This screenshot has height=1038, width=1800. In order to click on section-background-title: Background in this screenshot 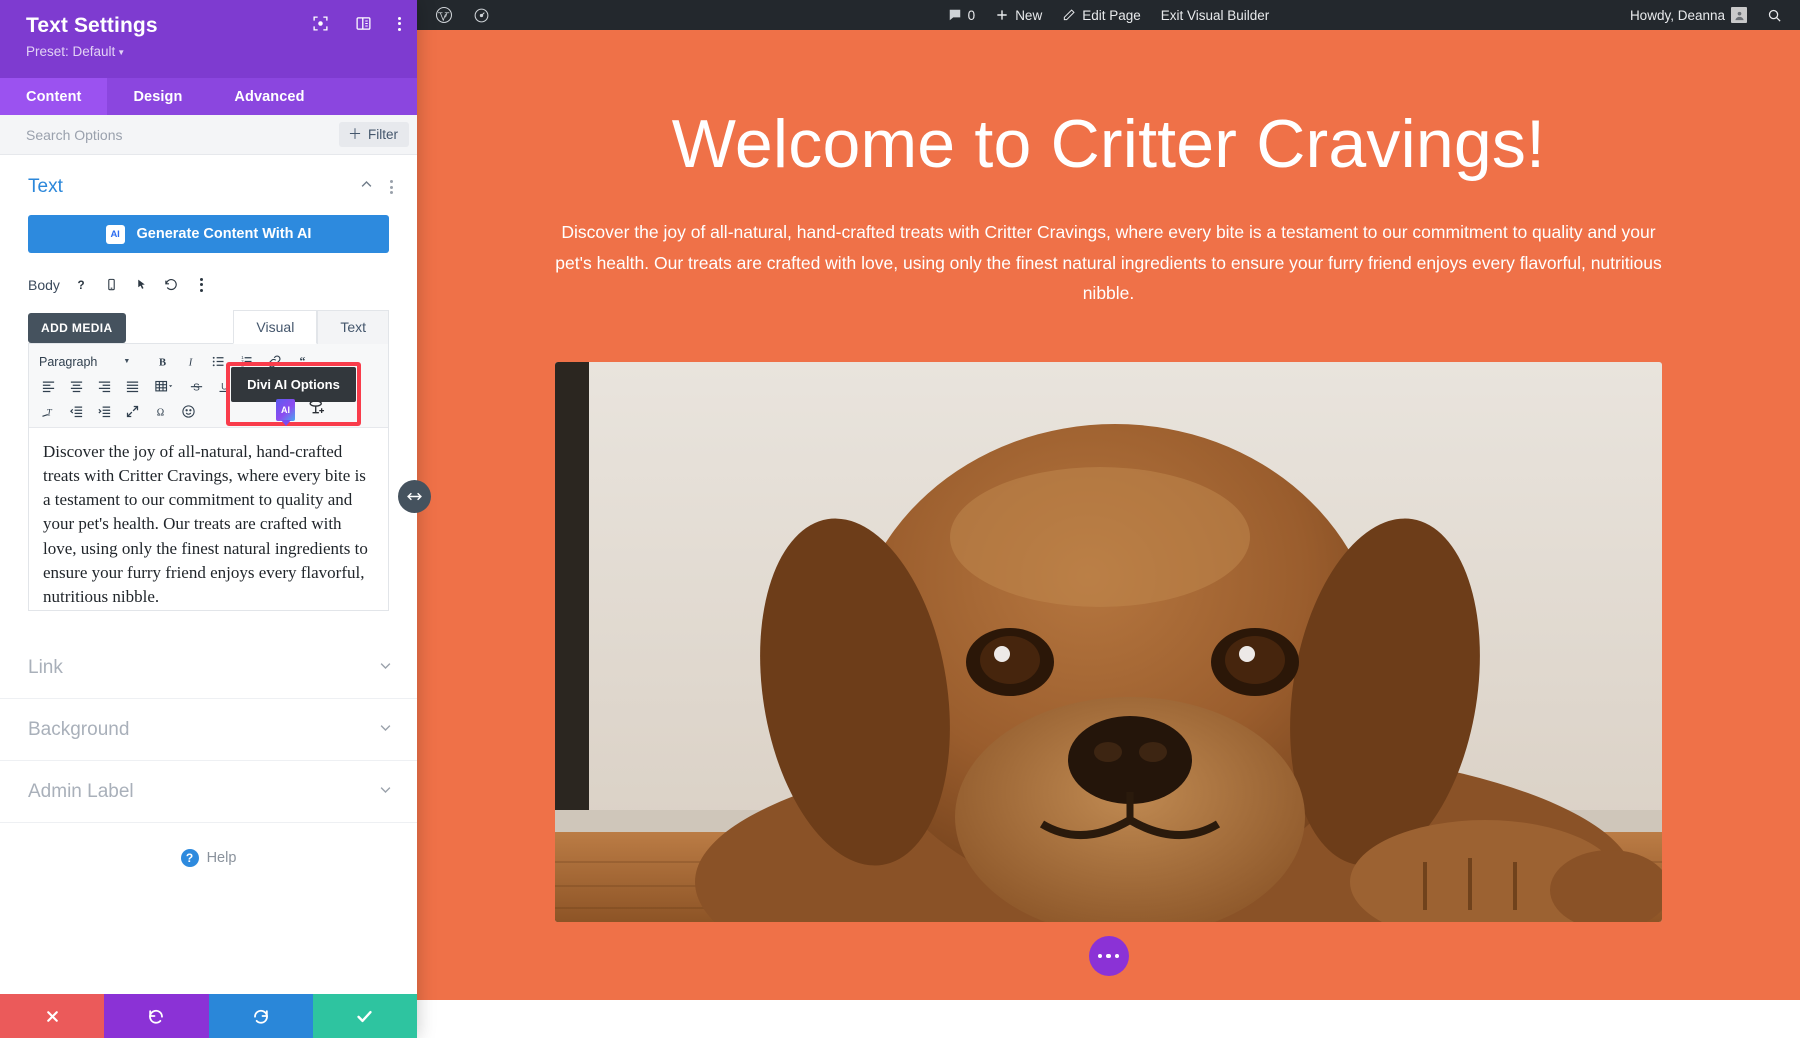, I will do `click(79, 729)`.